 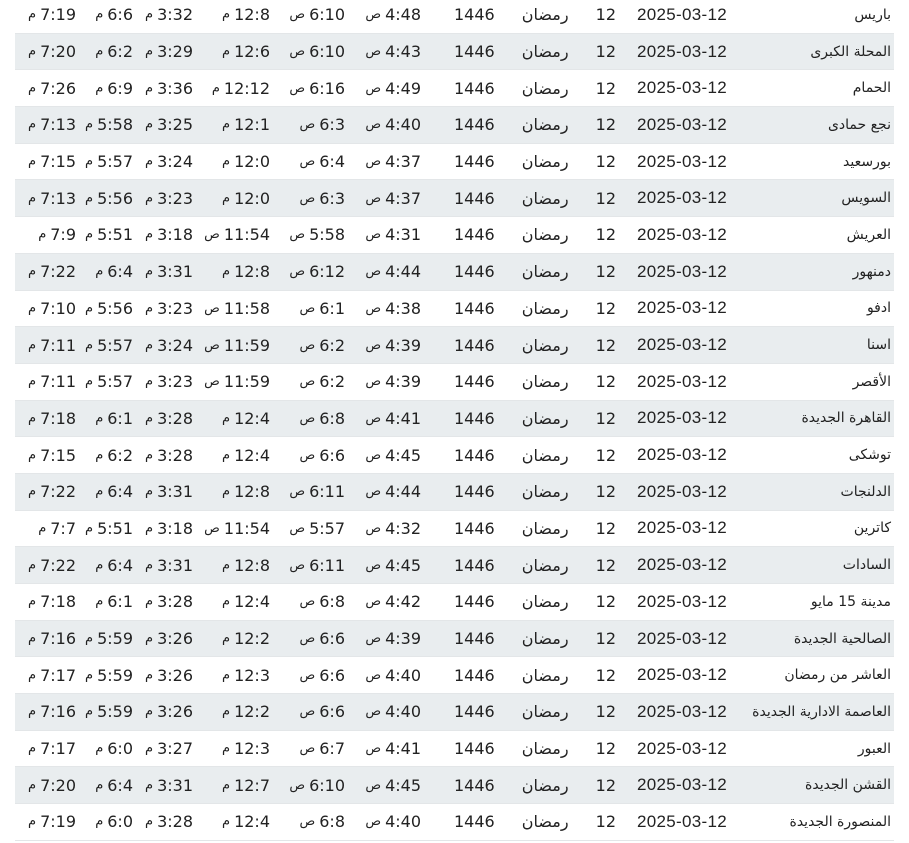 I want to click on fajr-time-value: 4:40, so click(x=403, y=125).